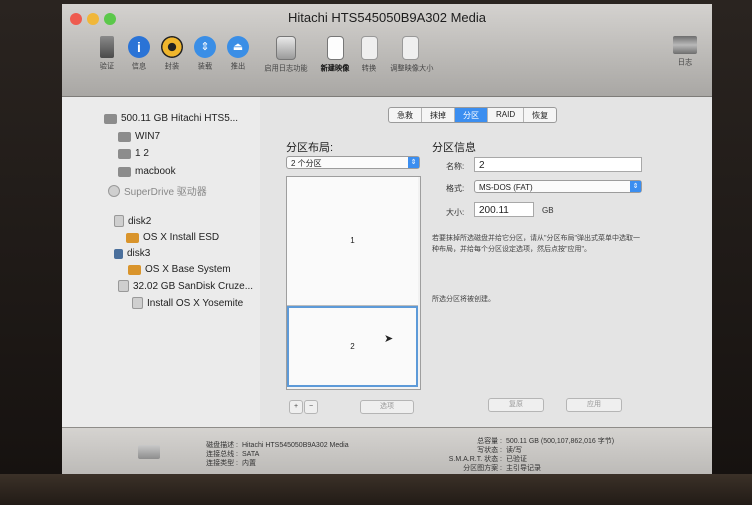 The image size is (752, 505). Describe the element at coordinates (516, 459) in the screenshot. I see `smart-status-value: 已验证` at that location.